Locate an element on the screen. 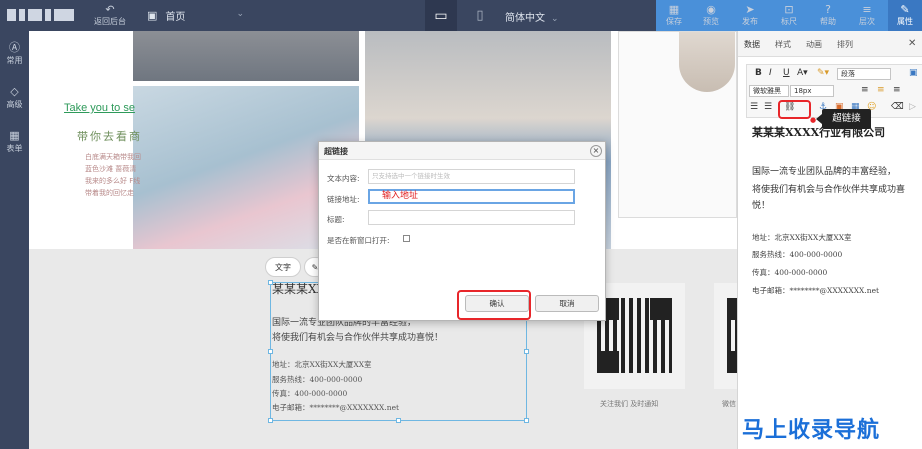 Image resolution: width=922 pixels, height=449 pixels. ruler-button: ⊡ 标尺 is located at coordinates (789, 15).